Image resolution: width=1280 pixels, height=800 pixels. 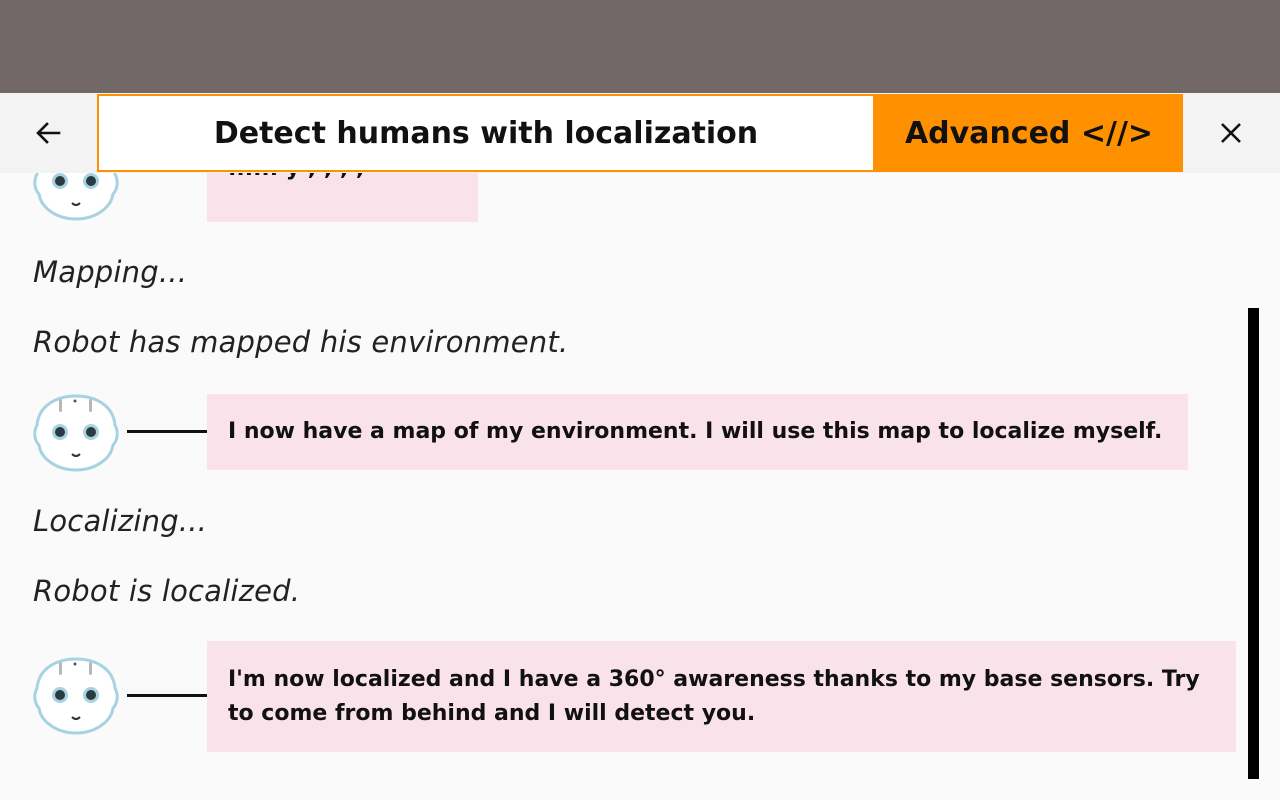 What do you see at coordinates (1253, 543) in the screenshot?
I see `scrollbar` at bounding box center [1253, 543].